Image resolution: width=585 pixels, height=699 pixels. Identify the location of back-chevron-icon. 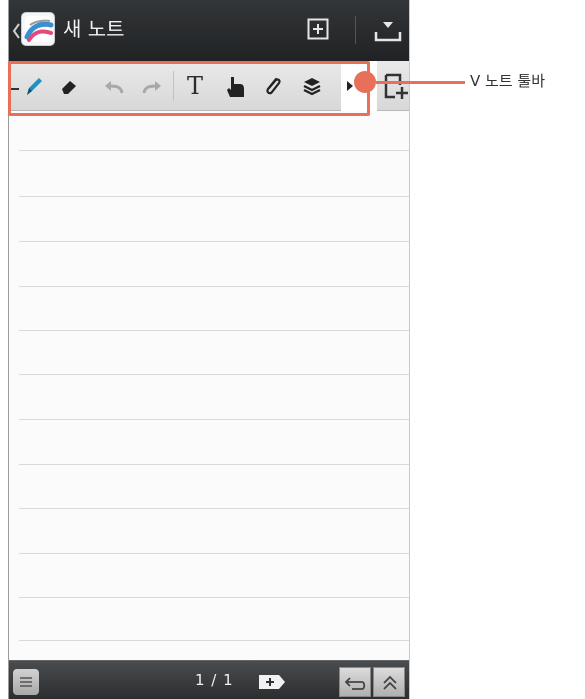
(16, 31).